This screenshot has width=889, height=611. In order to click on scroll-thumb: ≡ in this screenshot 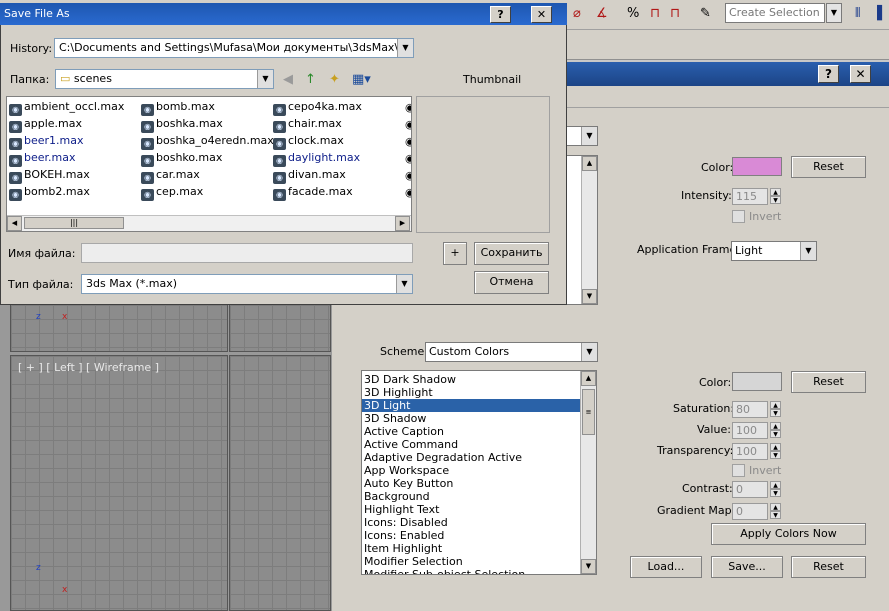, I will do `click(588, 412)`.